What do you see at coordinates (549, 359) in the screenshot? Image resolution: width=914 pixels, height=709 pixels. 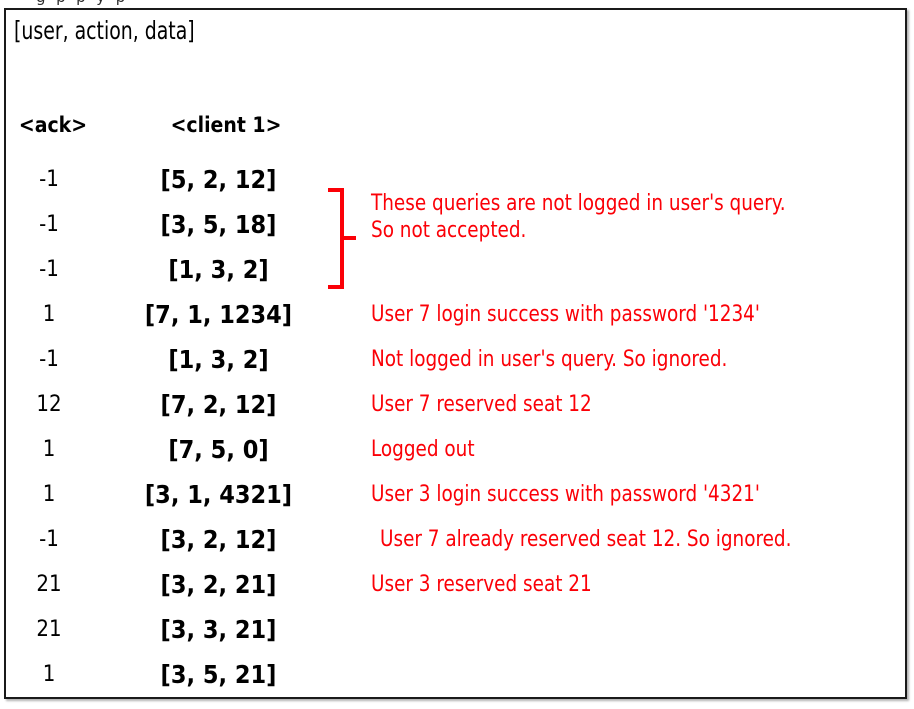 I see `cell-annotation: Not logged in user's query. So ignored.` at bounding box center [549, 359].